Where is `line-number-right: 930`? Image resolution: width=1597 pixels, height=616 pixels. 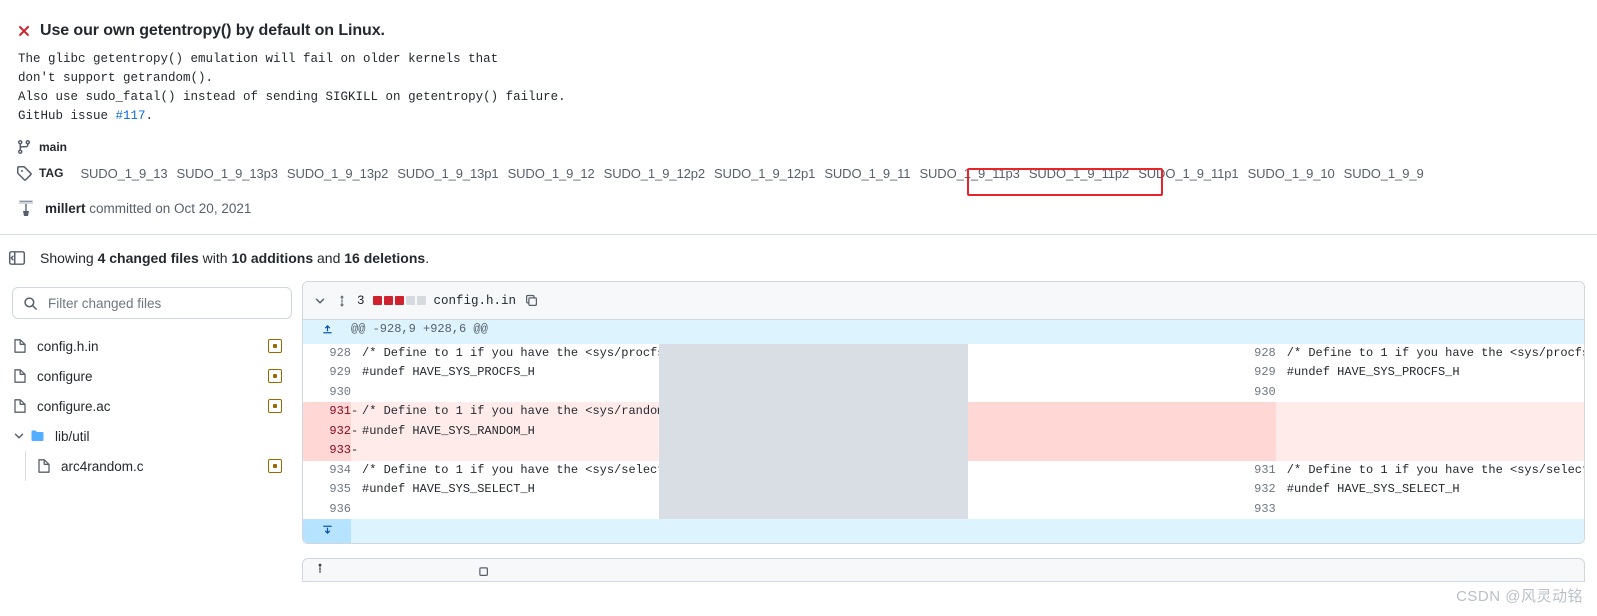 line-number-right: 930 is located at coordinates (1121, 392).